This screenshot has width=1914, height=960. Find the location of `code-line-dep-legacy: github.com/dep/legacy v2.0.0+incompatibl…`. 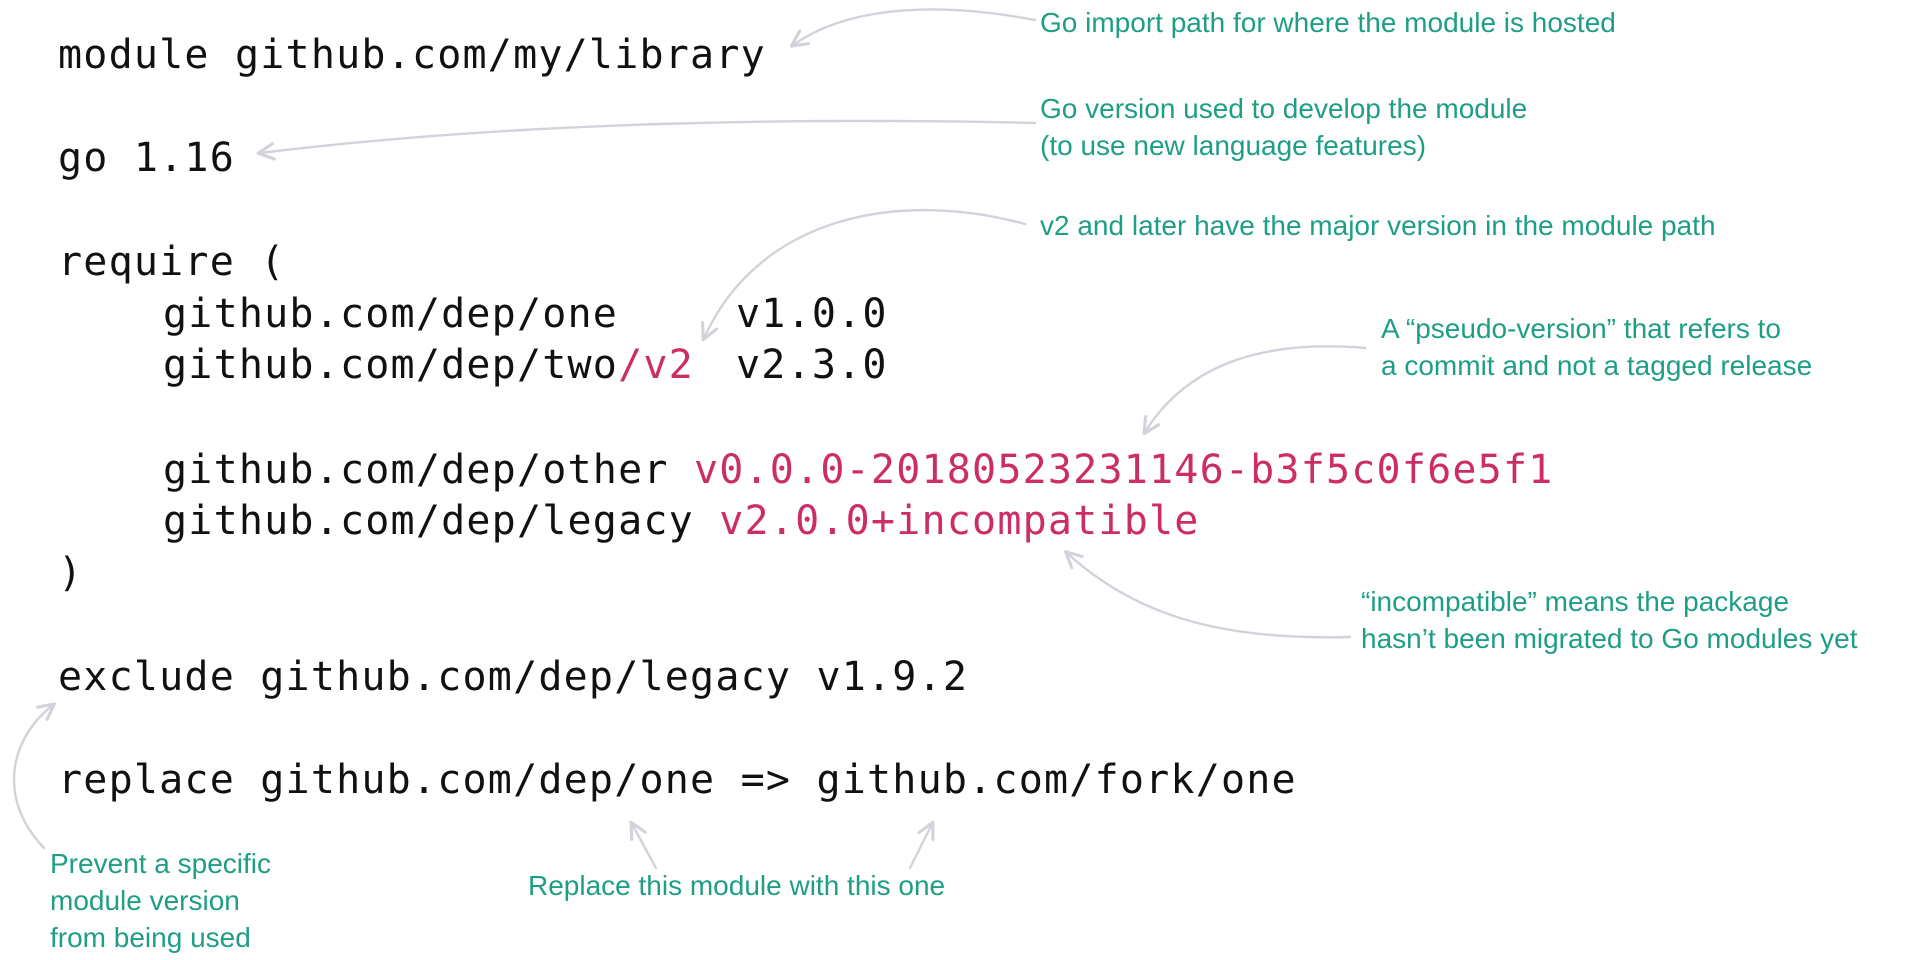

code-line-dep-legacy: github.com/dep/legacy v2.0.0+incompatibl… is located at coordinates (681, 521).